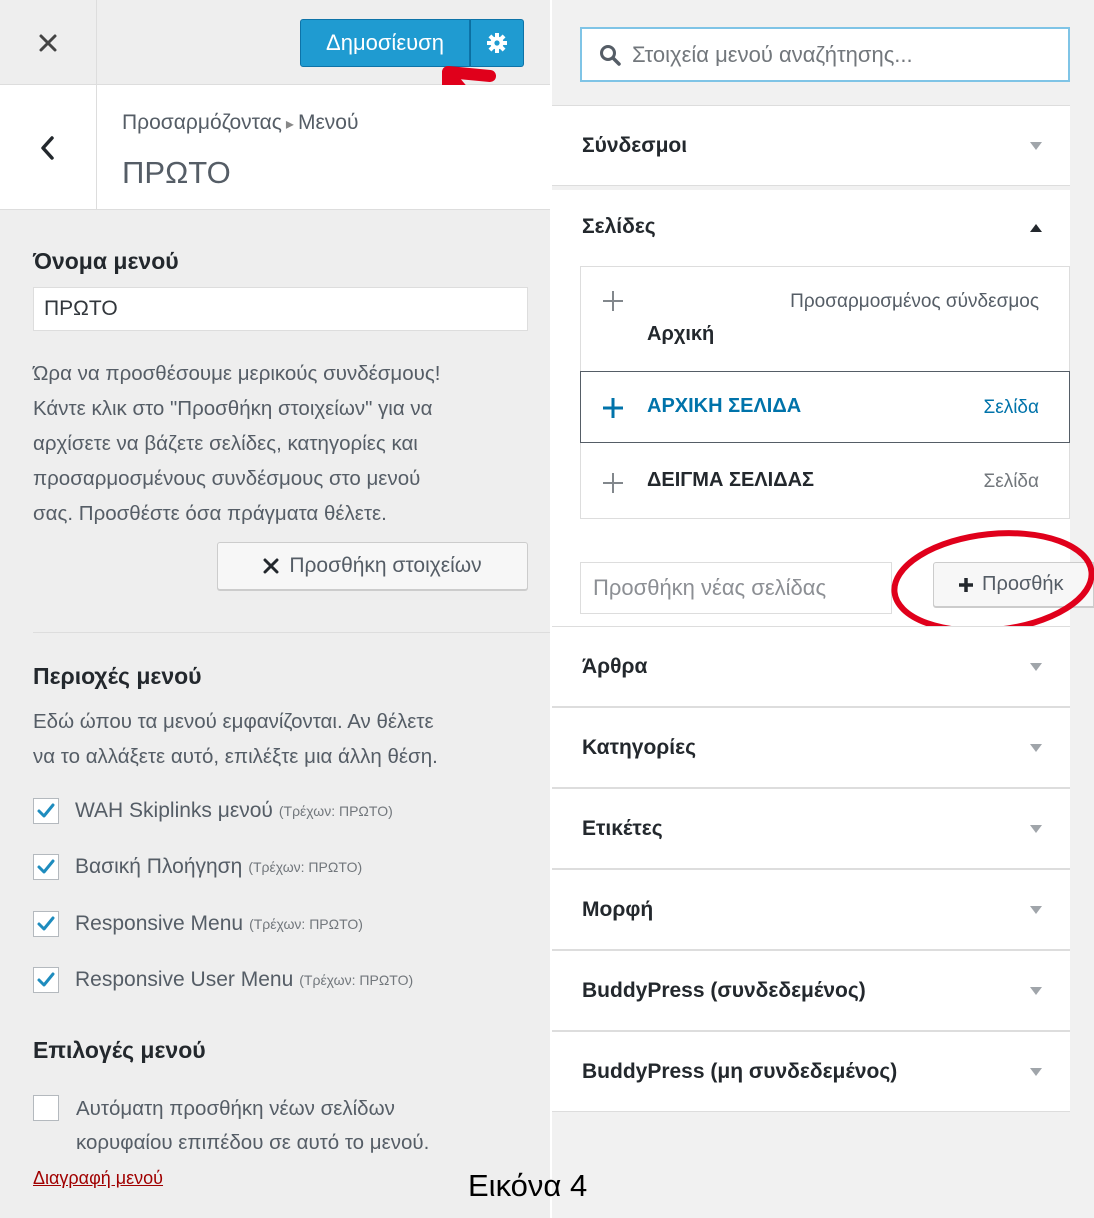  I want to click on location-label: Βασική Πλοήγηση, so click(159, 866).